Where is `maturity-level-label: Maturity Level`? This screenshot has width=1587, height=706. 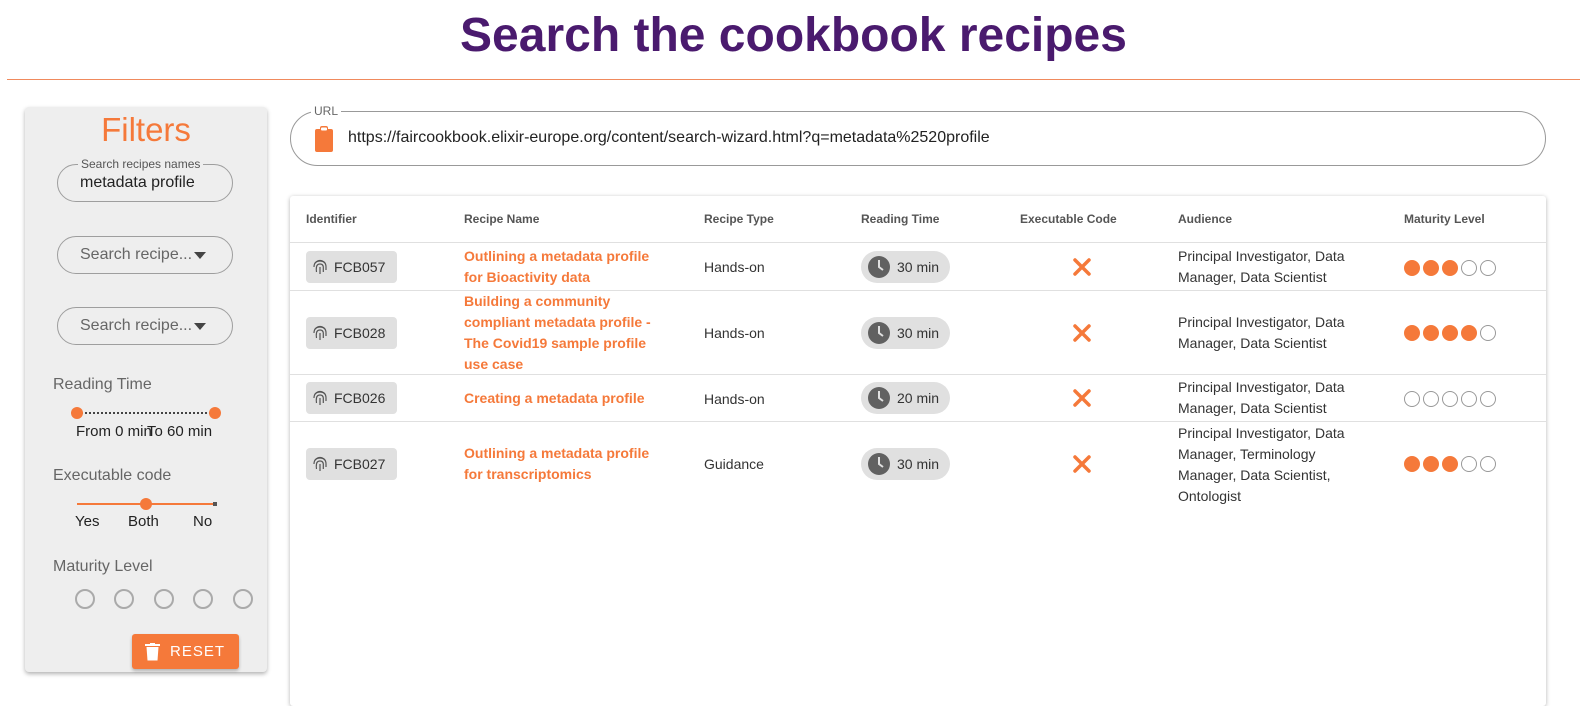
maturity-level-label: Maturity Level is located at coordinates (103, 566).